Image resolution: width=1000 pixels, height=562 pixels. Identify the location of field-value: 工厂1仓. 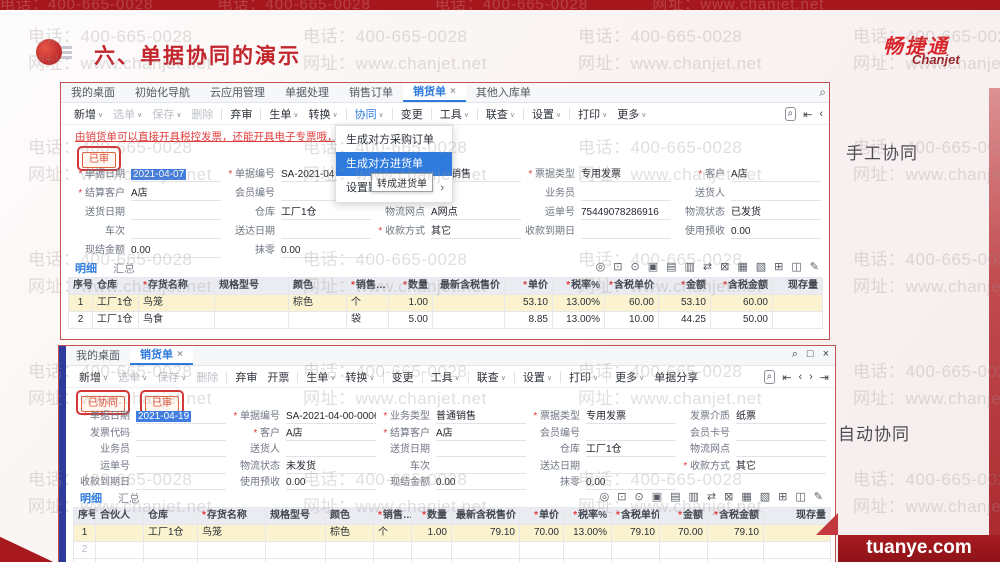
(326, 211).